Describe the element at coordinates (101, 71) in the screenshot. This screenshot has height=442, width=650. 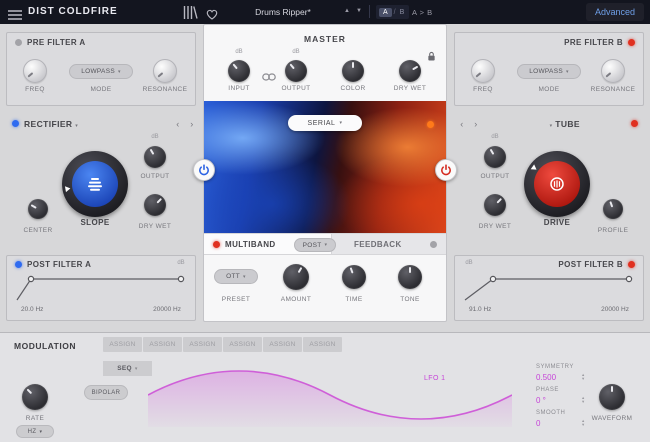
I see `pre-filter-a-mode-dropdown: LOWPASS ▾` at that location.